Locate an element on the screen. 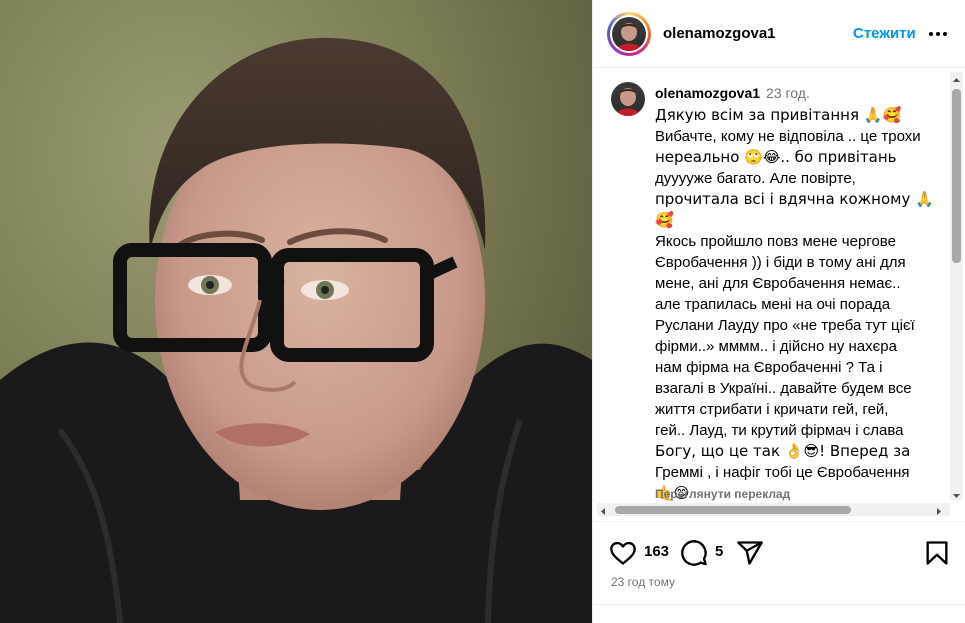  vertical-scrollbar-thumb is located at coordinates (956, 176).